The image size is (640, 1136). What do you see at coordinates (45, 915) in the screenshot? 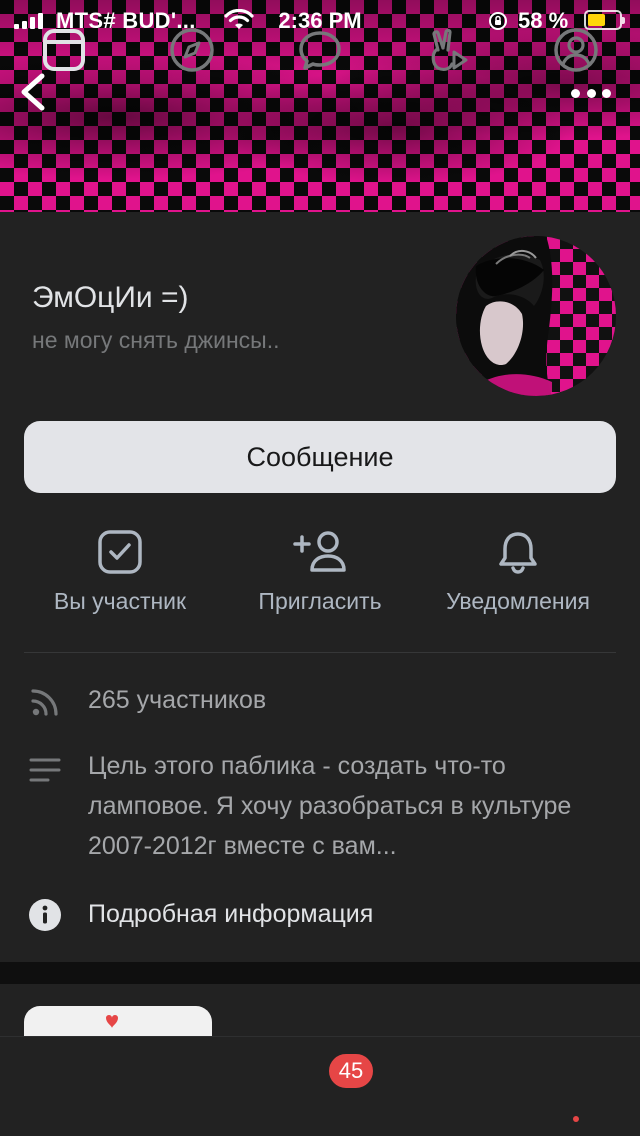
I see `info-icon` at bounding box center [45, 915].